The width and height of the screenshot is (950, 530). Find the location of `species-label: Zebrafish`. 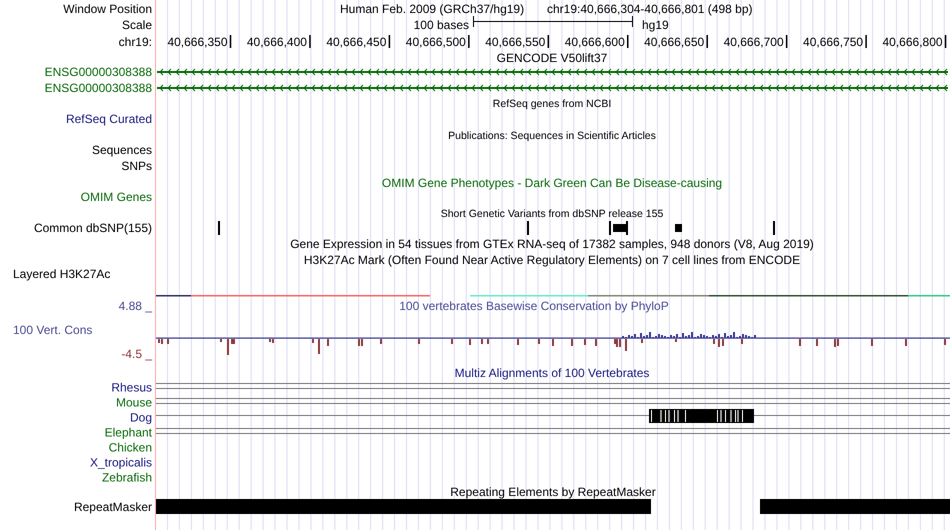

species-label: Zebrafish is located at coordinates (127, 477).